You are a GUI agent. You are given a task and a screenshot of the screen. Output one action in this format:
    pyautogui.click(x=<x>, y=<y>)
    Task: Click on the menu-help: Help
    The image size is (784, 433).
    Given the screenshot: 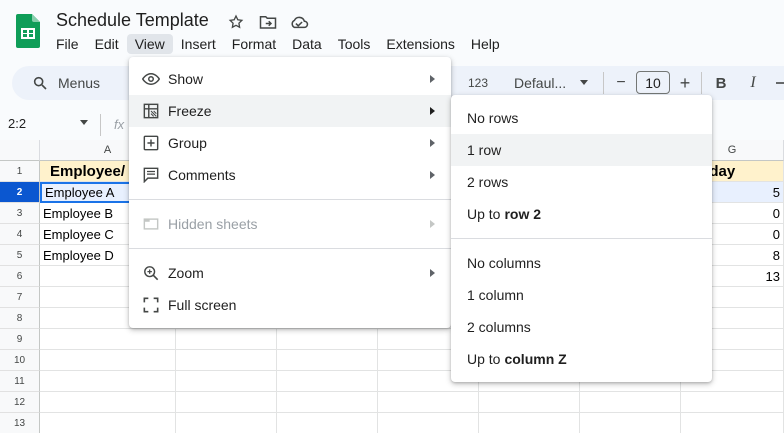 What is the action you would take?
    pyautogui.click(x=485, y=44)
    